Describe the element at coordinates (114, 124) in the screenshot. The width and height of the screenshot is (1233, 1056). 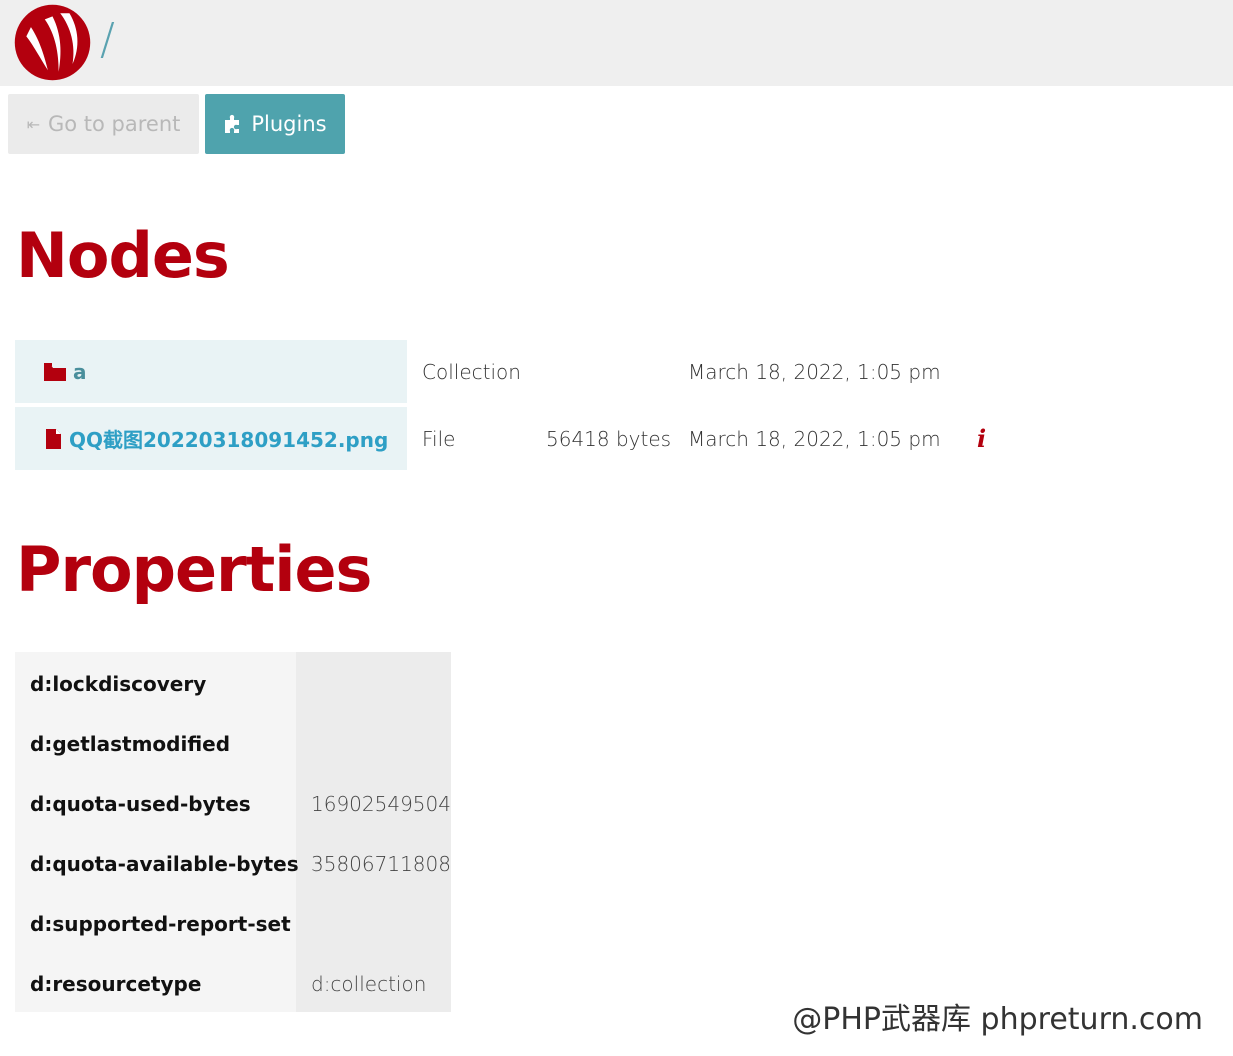
I see `go-to-parent-label: Go to parent` at that location.